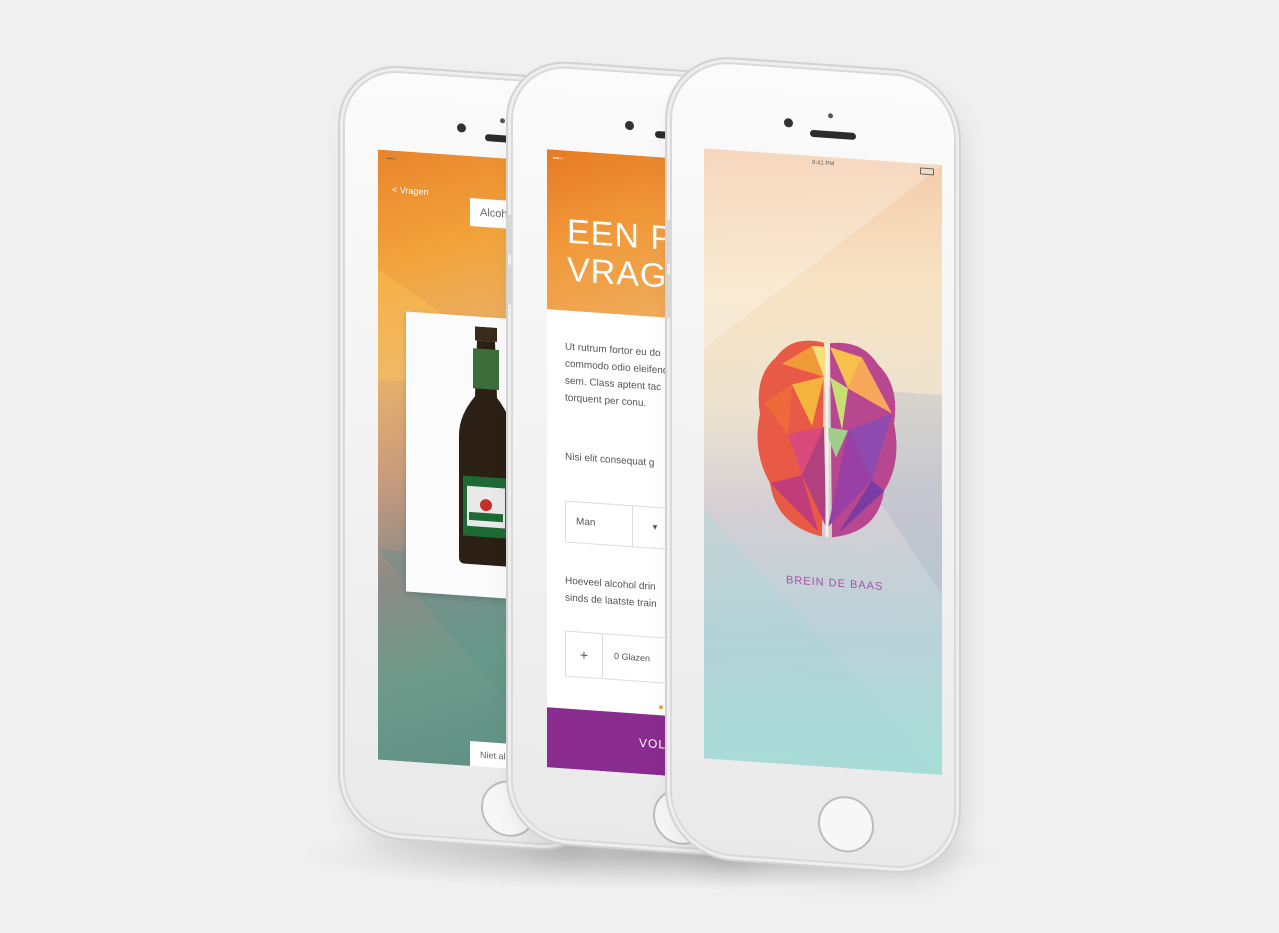 Image resolution: width=1279 pixels, height=933 pixels. Describe the element at coordinates (632, 657) in the screenshot. I see `stepper-value: 0 Glazen` at that location.